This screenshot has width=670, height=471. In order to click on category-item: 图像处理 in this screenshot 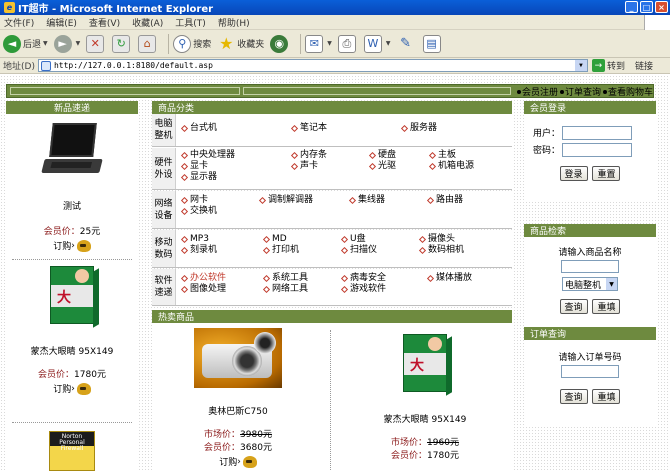, I will do `click(221, 289)`.